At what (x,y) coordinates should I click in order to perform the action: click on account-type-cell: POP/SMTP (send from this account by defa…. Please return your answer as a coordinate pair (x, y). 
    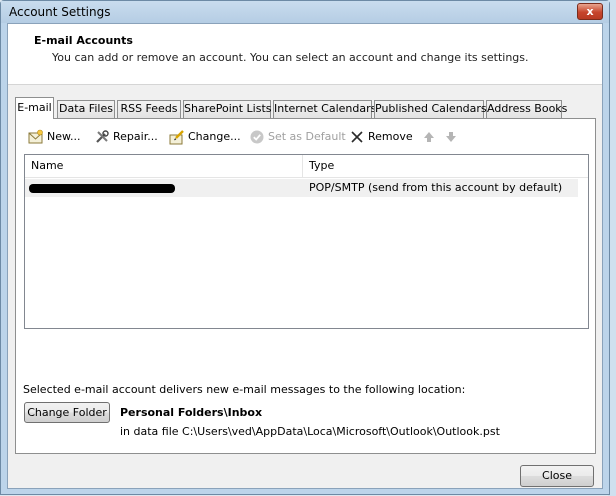
    Looking at the image, I should click on (436, 187).